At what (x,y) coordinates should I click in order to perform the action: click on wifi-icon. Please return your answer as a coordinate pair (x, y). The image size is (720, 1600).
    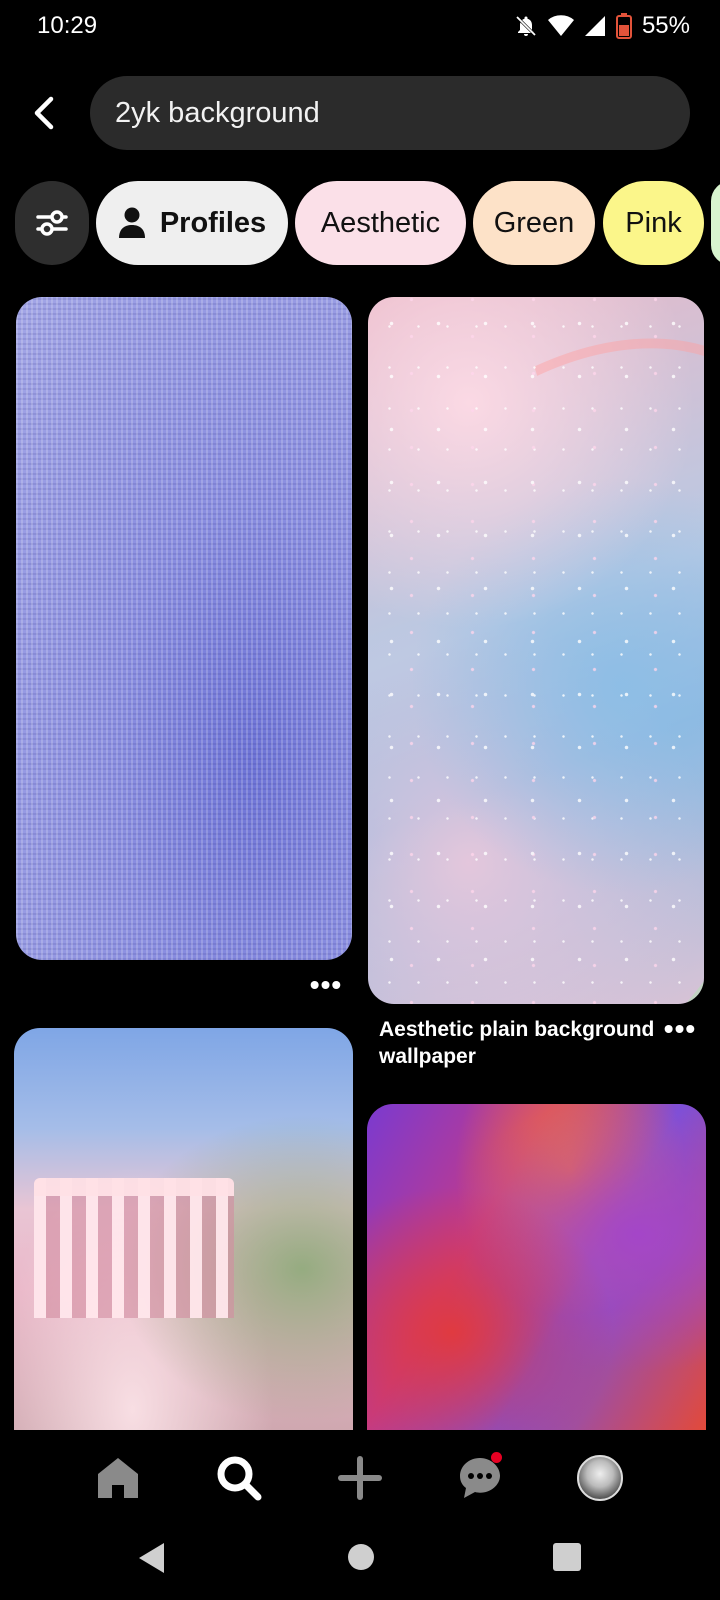
    Looking at the image, I should click on (560, 26).